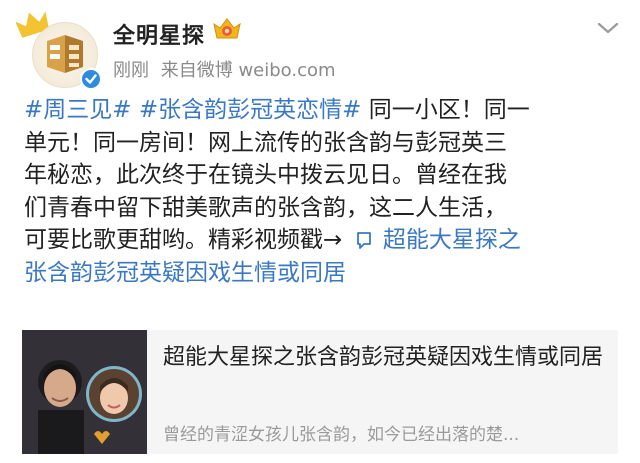 This screenshot has width=640, height=463. What do you see at coordinates (449, 110) in the screenshot?
I see `post-text-segment: 同一小区！同一` at bounding box center [449, 110].